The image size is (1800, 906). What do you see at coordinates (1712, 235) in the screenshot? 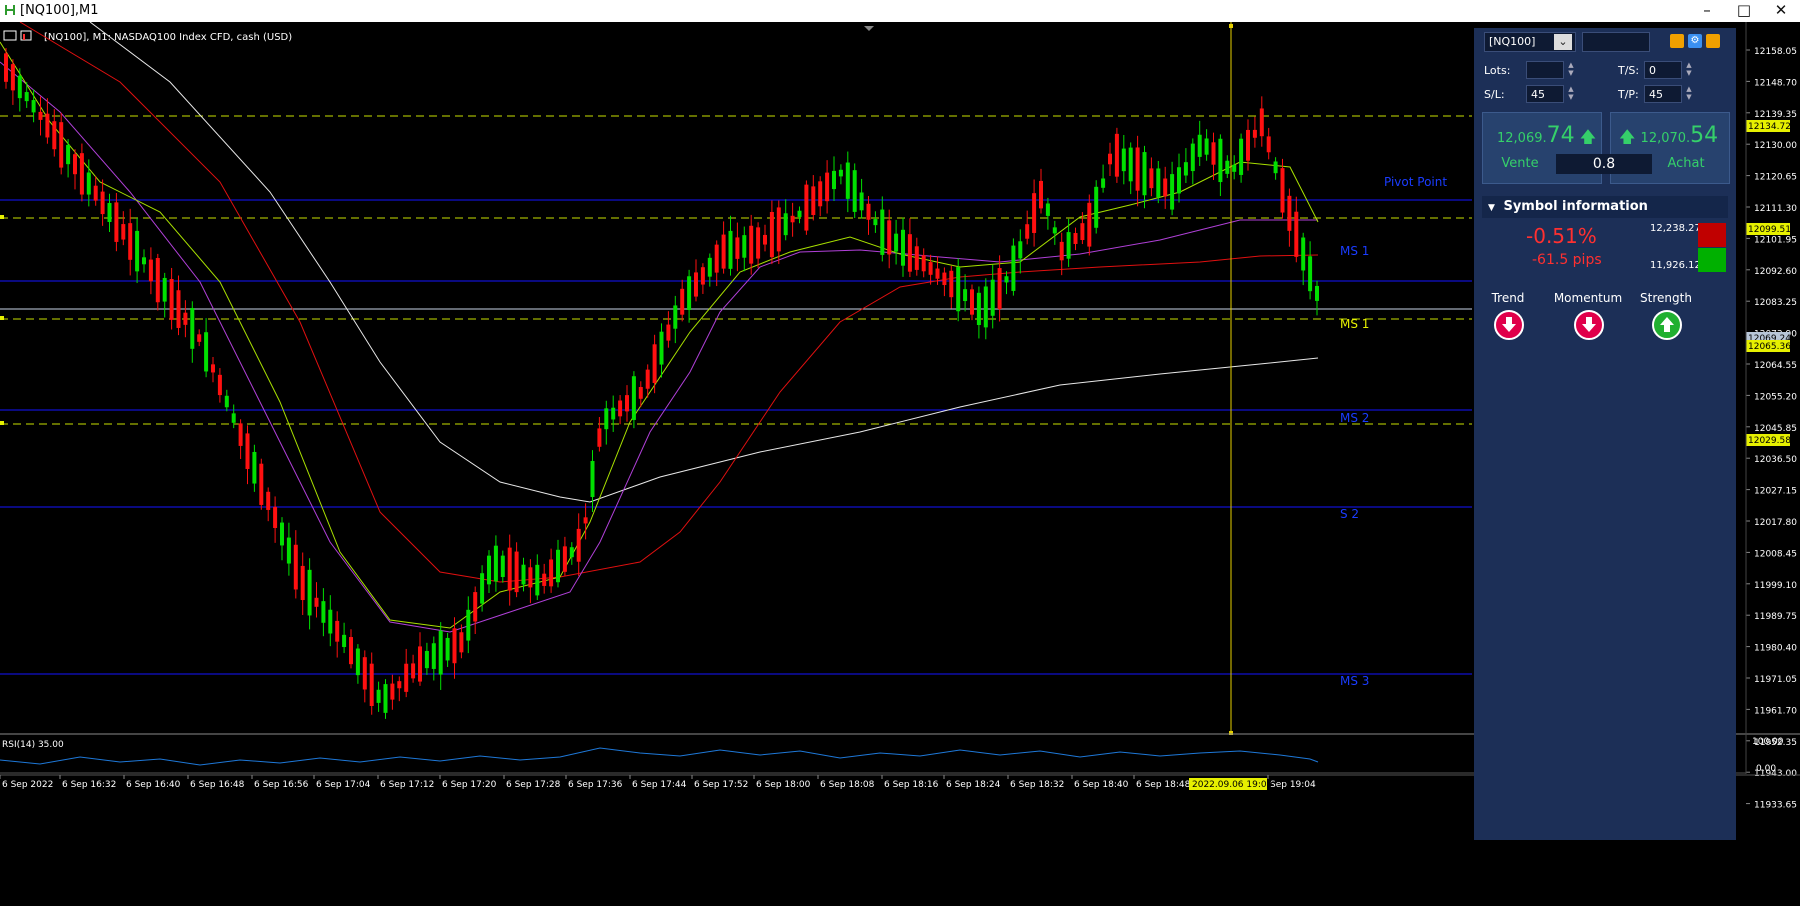
I see `high-bar` at bounding box center [1712, 235].